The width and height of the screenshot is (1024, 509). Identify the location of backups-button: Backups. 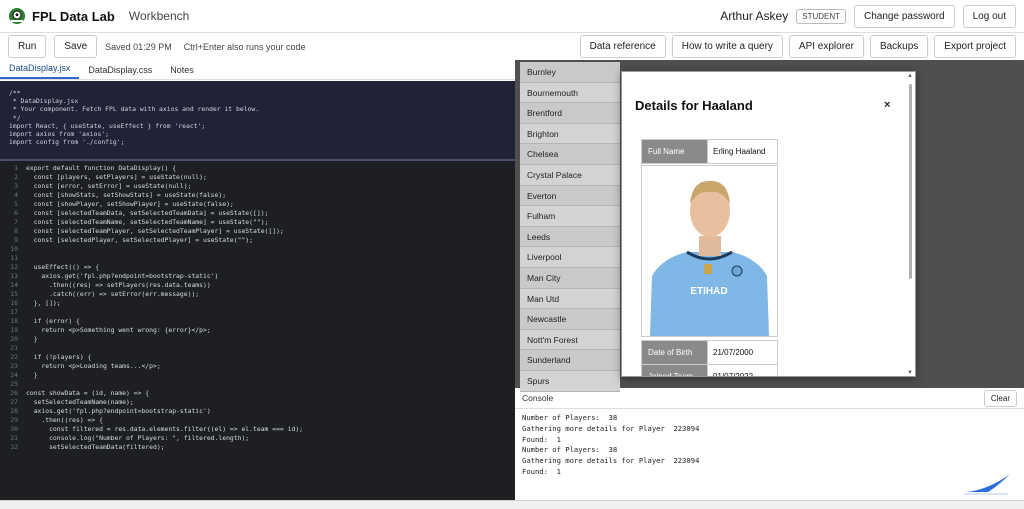
(899, 46).